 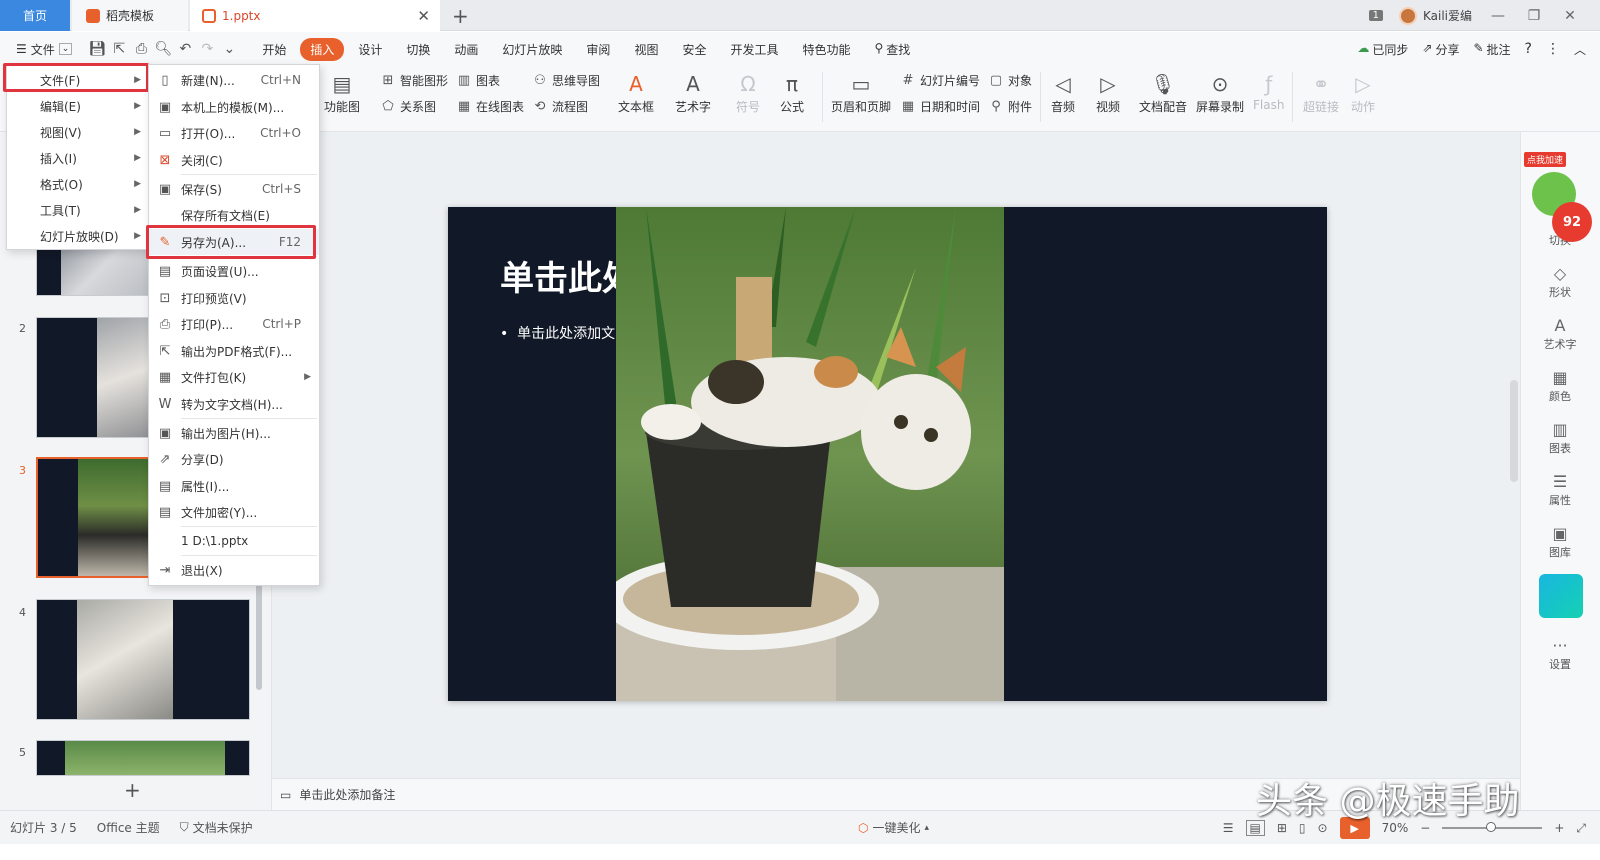 I want to click on tab-security: 安全, so click(x=694, y=49).